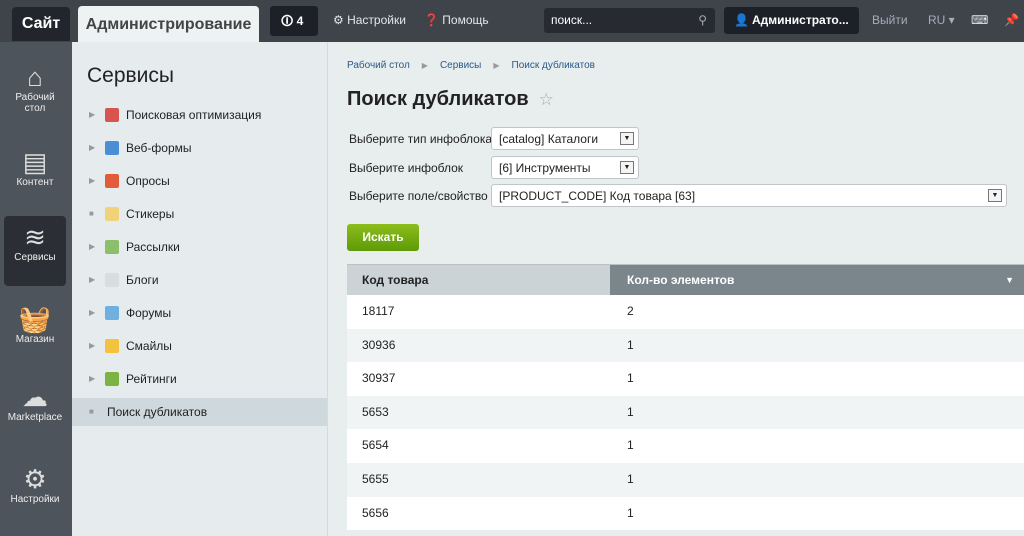 The image size is (1024, 536). Describe the element at coordinates (35, 88) in the screenshot. I see `nav-desktop: ⌂ Рабочий стол` at that location.